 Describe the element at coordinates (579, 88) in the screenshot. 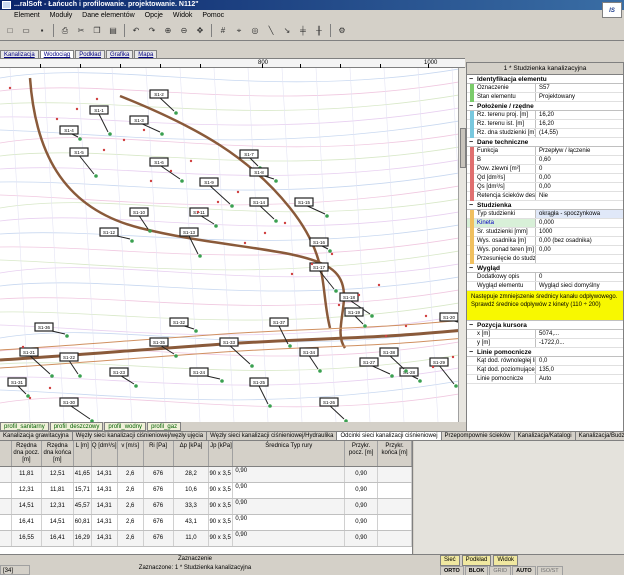

I see `property-value: S57` at that location.